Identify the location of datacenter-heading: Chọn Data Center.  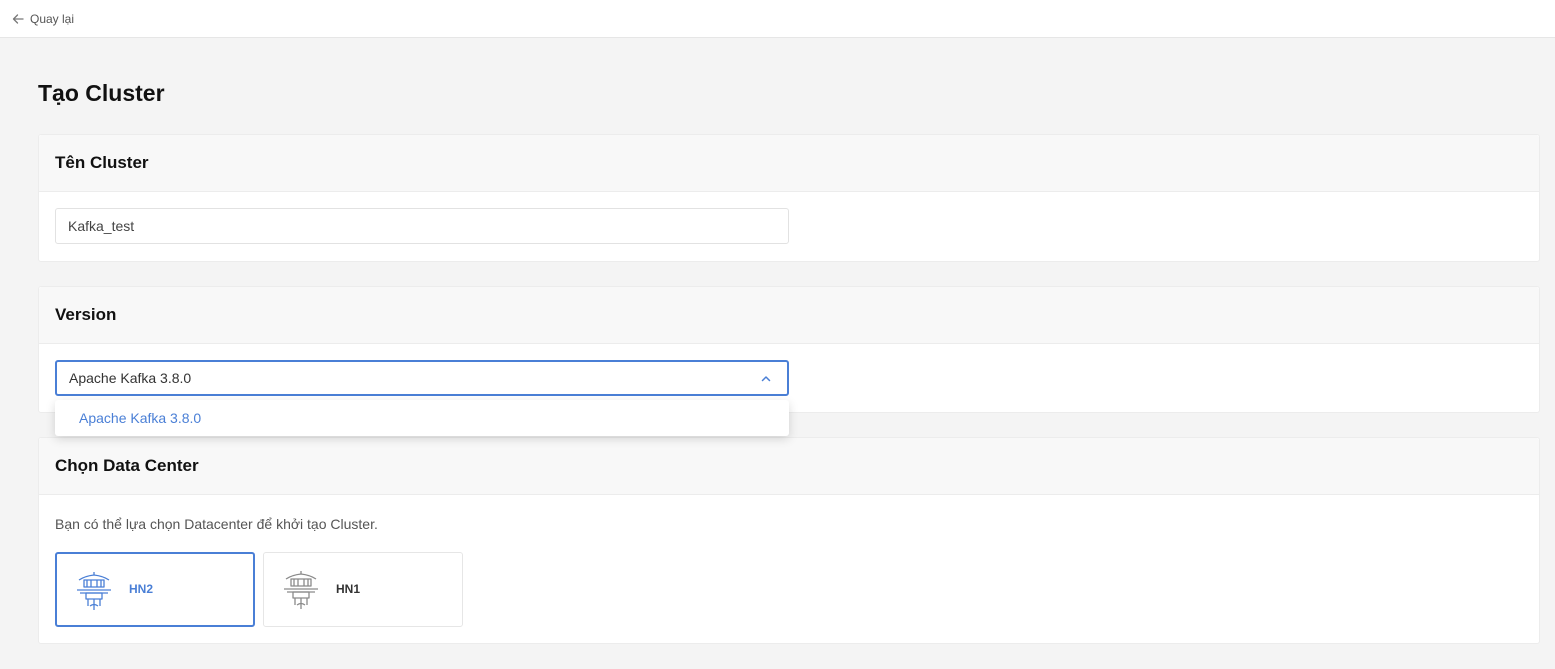
(127, 465).